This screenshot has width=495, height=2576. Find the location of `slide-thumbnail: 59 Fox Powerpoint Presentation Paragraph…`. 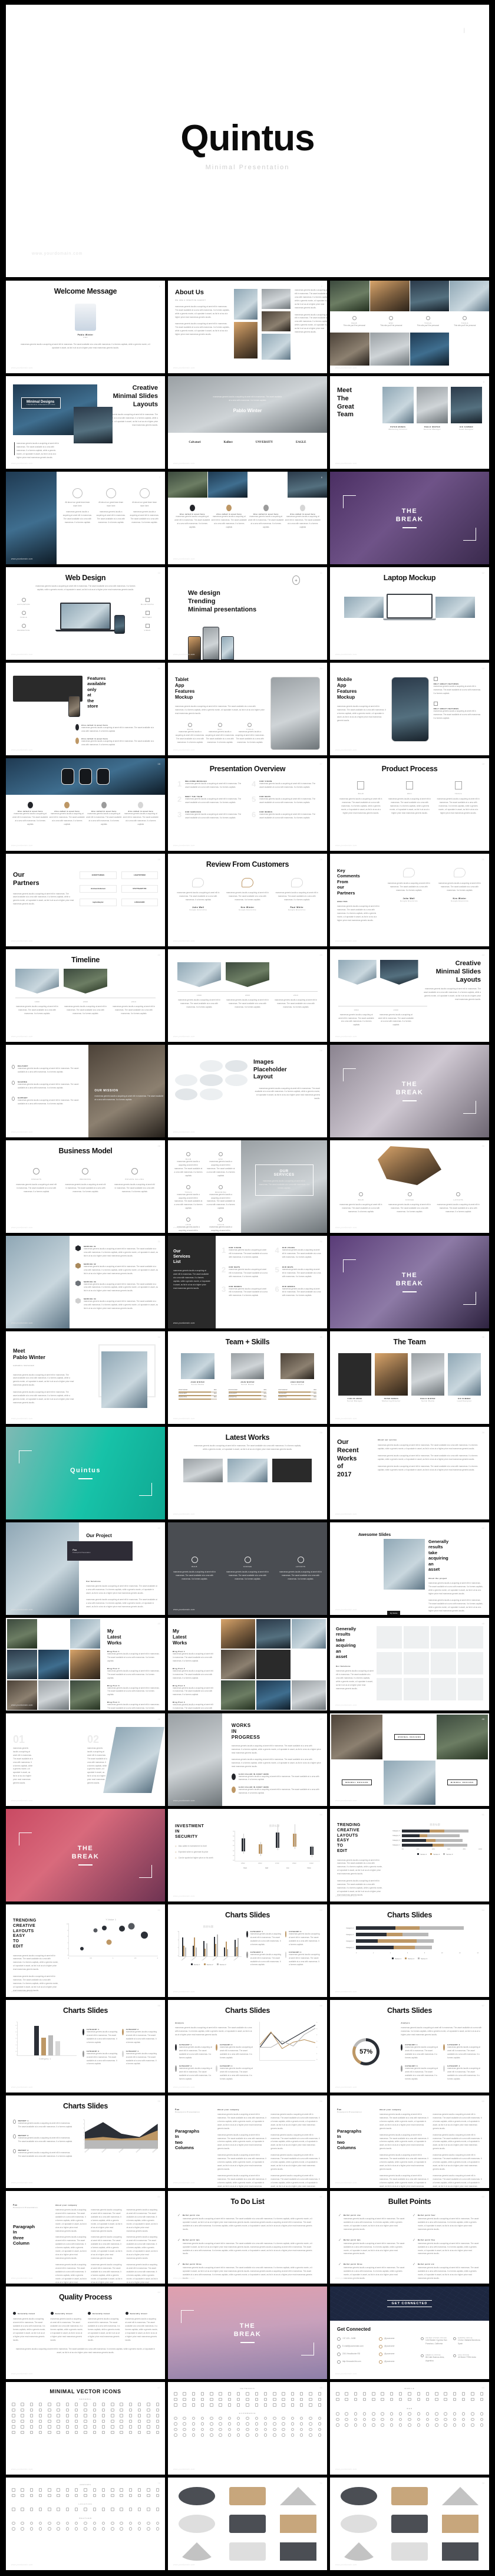

slide-thumbnail: 59 Fox Powerpoint Presentation Paragraph… is located at coordinates (247, 2141).